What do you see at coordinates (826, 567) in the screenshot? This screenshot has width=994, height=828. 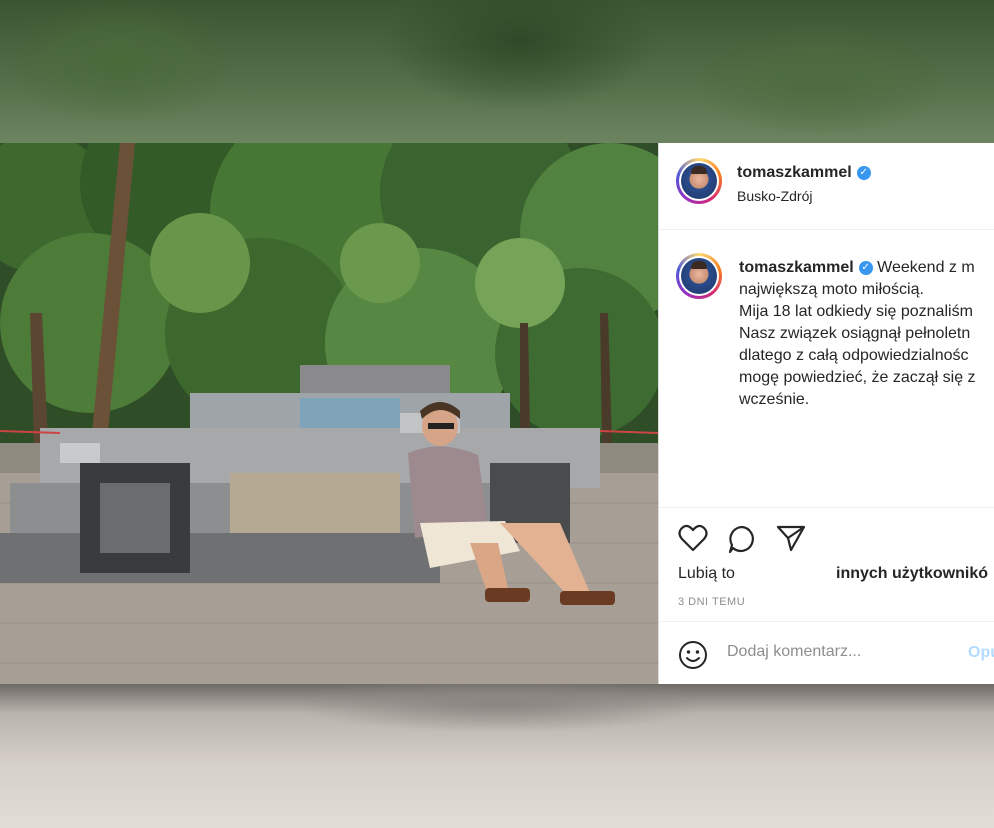 I see `post-actions: Lubią to innych użytkownikó 3 DNI TEMU` at bounding box center [826, 567].